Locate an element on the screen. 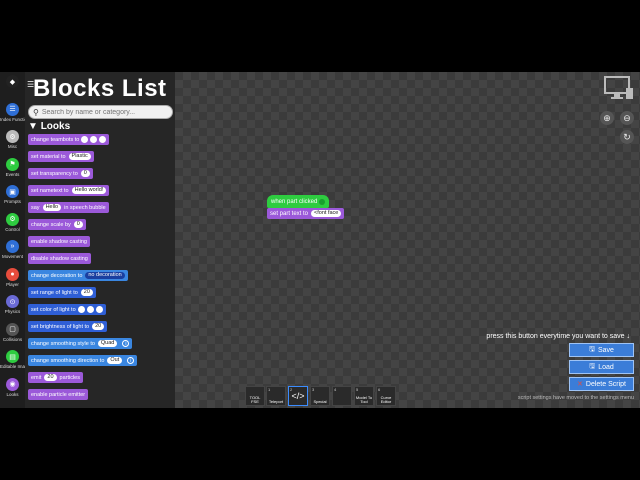  block-label: change teambots to is located at coordinates (55, 139).